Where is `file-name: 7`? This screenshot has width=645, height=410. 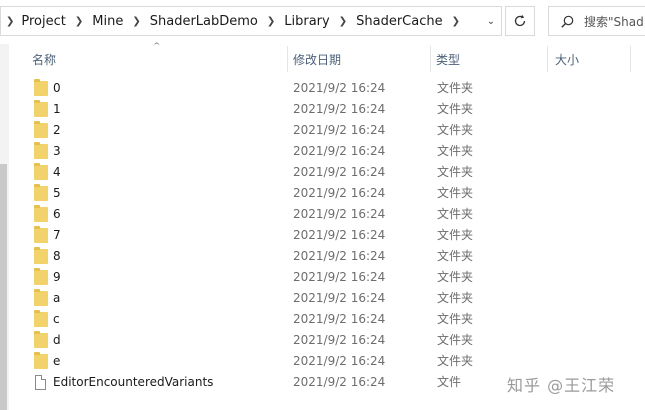
file-name: 7 is located at coordinates (57, 235).